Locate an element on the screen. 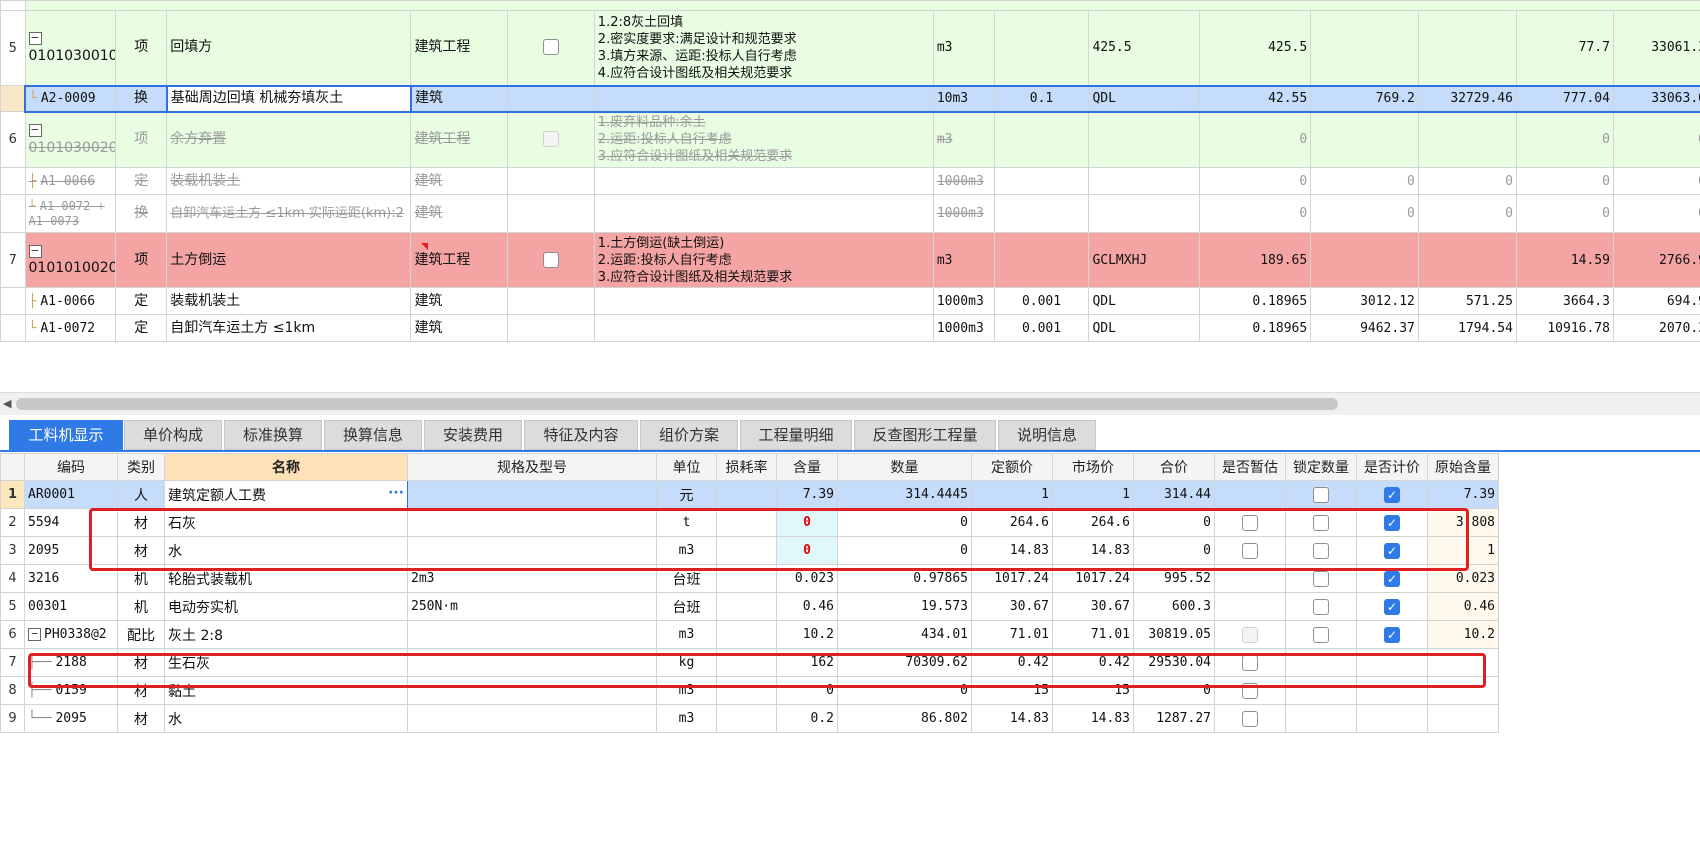 The height and width of the screenshot is (844, 1700). total-cell is located at coordinates (1467, 139).